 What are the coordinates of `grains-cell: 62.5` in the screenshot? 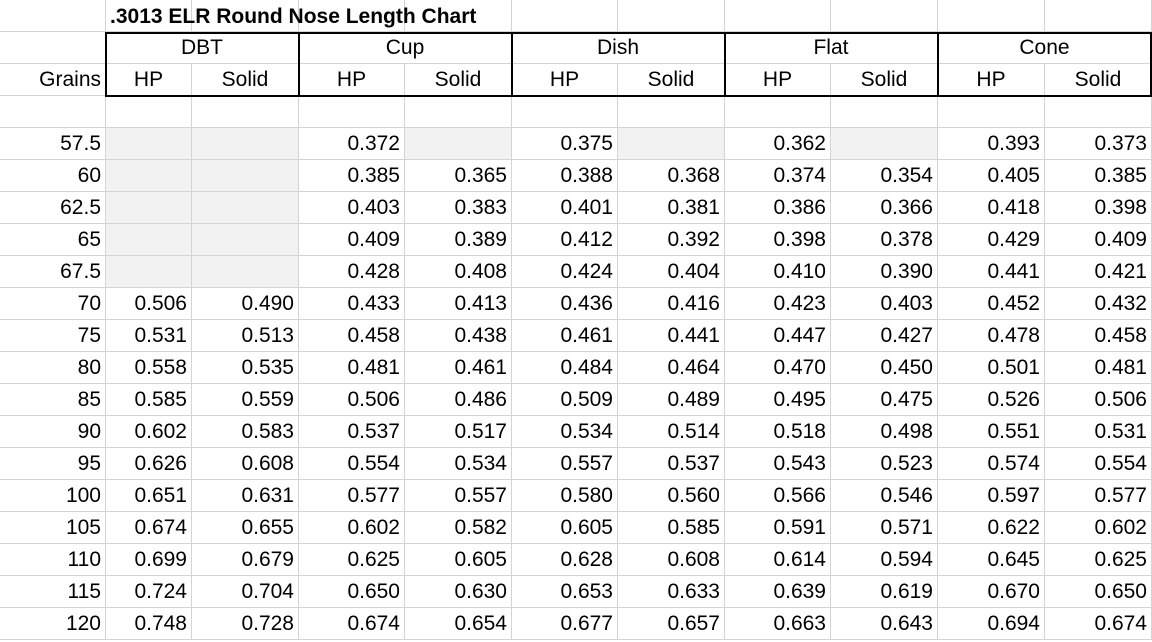 It's located at (53, 208).